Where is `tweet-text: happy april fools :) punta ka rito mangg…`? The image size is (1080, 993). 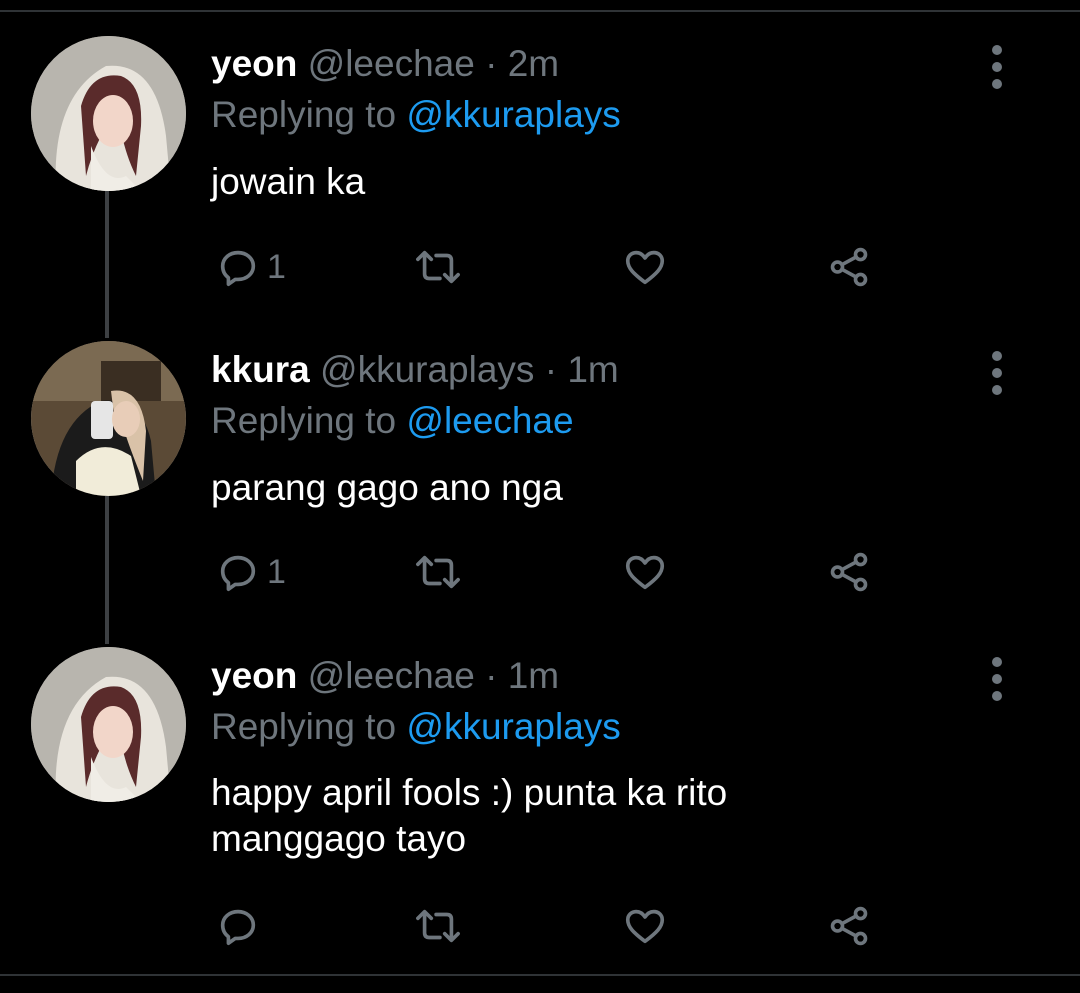
tweet-text: happy april fools :) punta ka rito mangg… is located at coordinates (469, 815).